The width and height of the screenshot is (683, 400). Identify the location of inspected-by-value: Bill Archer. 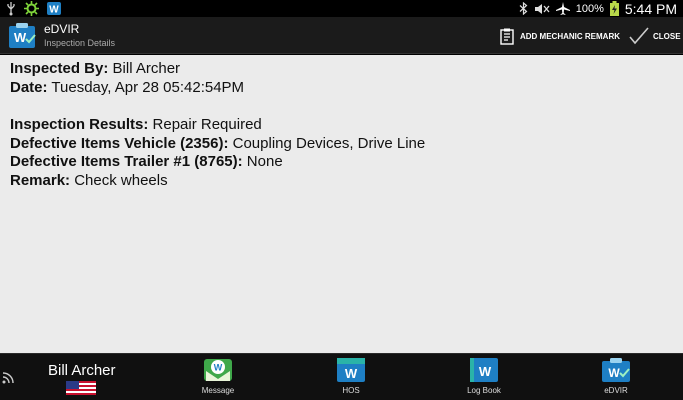
(146, 68).